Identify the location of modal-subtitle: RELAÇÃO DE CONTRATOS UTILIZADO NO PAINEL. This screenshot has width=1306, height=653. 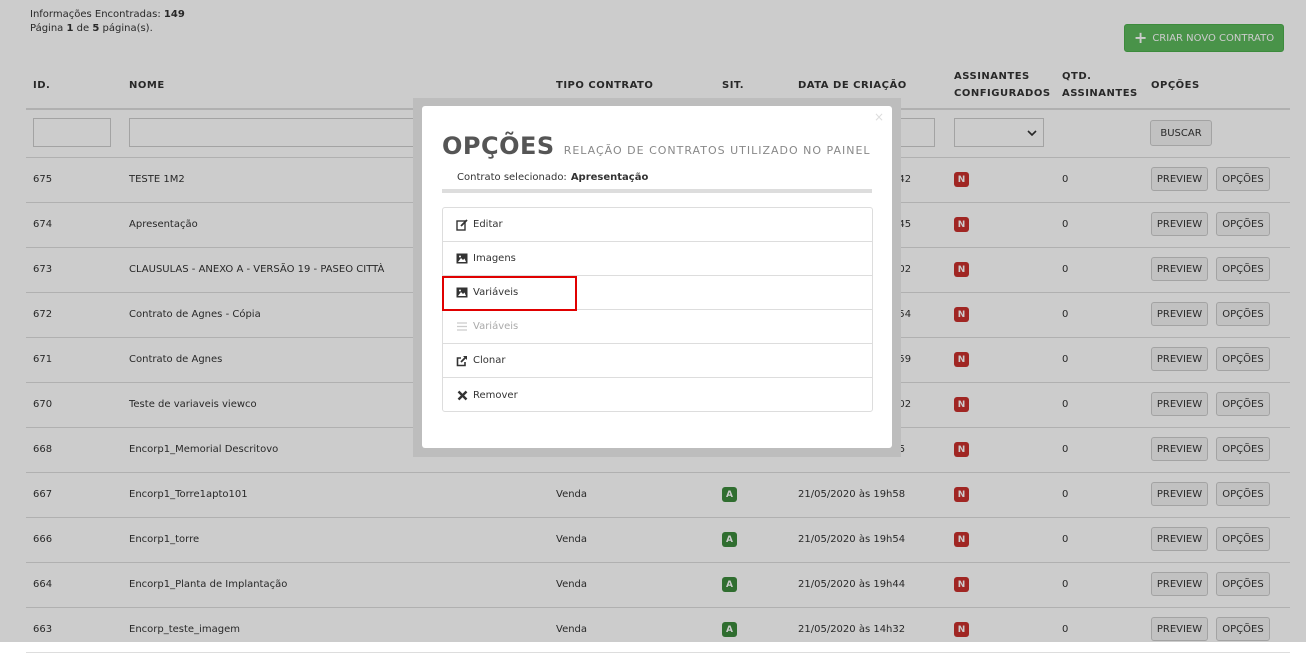
(717, 150).